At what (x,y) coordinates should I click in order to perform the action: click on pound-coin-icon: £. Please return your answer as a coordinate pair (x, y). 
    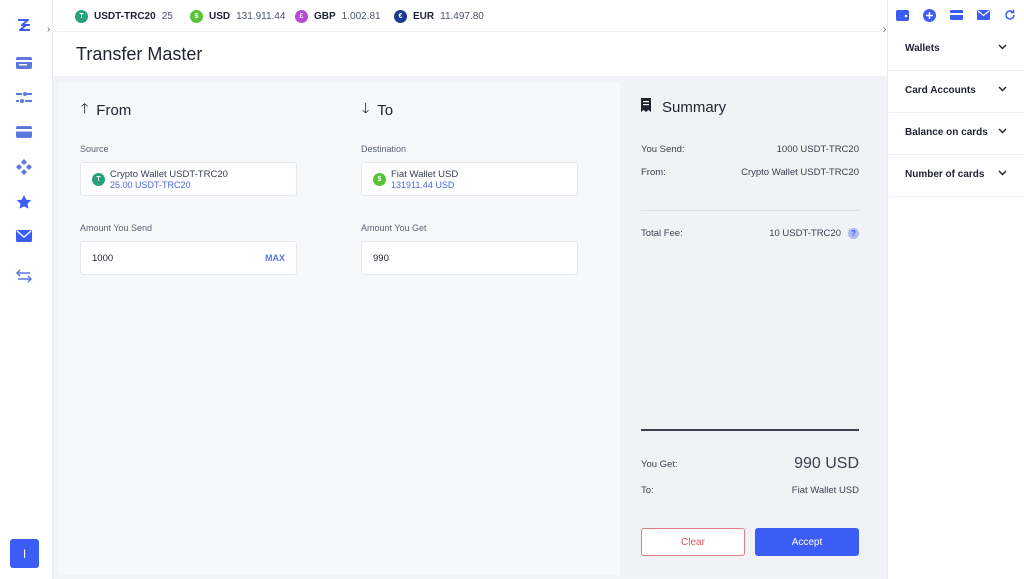
    Looking at the image, I should click on (301, 16).